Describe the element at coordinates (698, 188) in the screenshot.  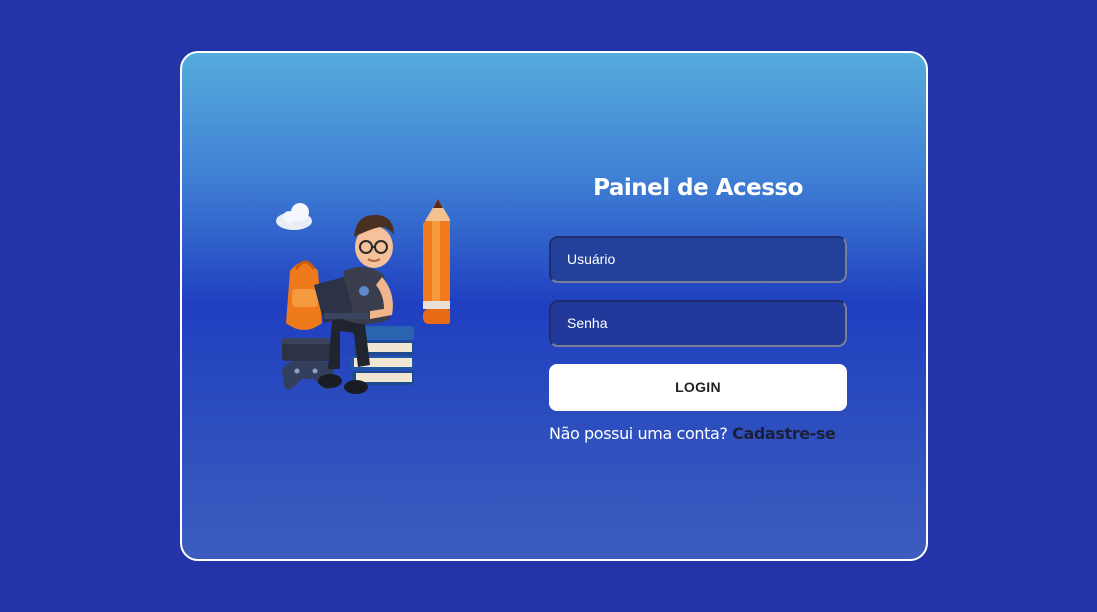
I see `page-title: Painel de Acesso` at that location.